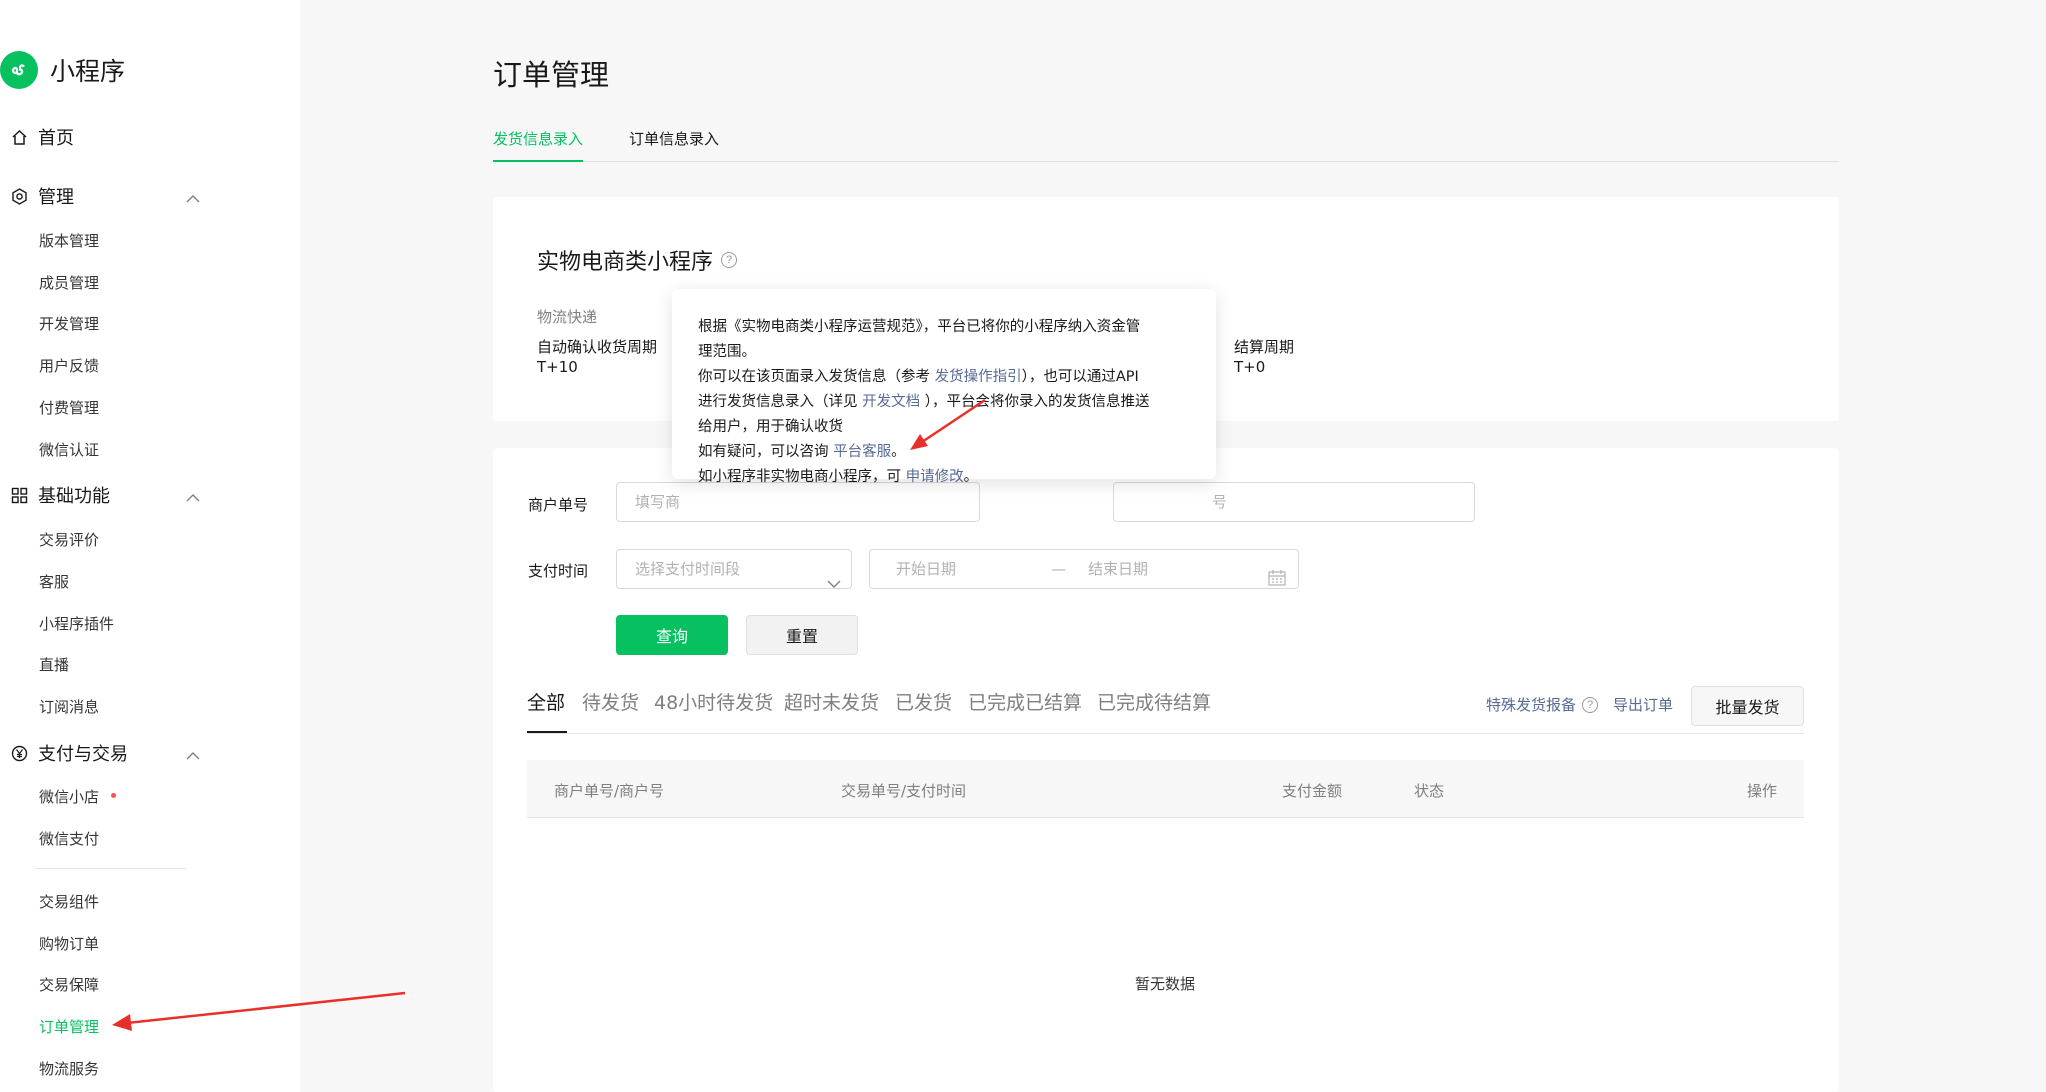 This screenshot has height=1092, width=2046. I want to click on category-label: 物流快递, so click(567, 317).